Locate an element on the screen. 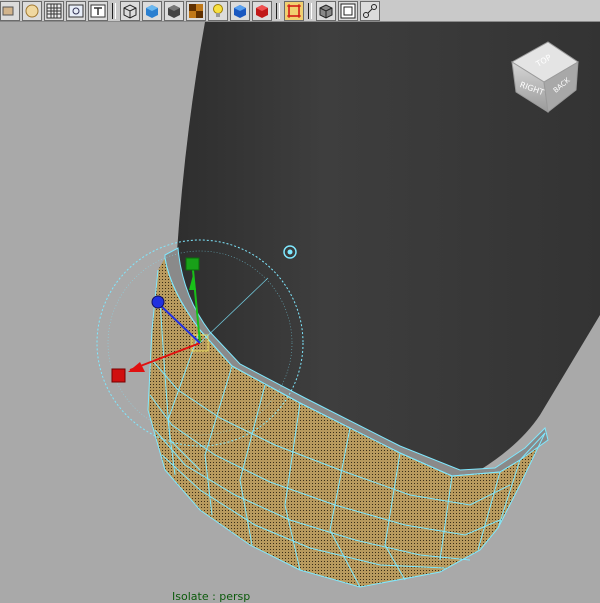 This screenshot has width=600, height=603. use-all-lights-button is located at coordinates (218, 10).